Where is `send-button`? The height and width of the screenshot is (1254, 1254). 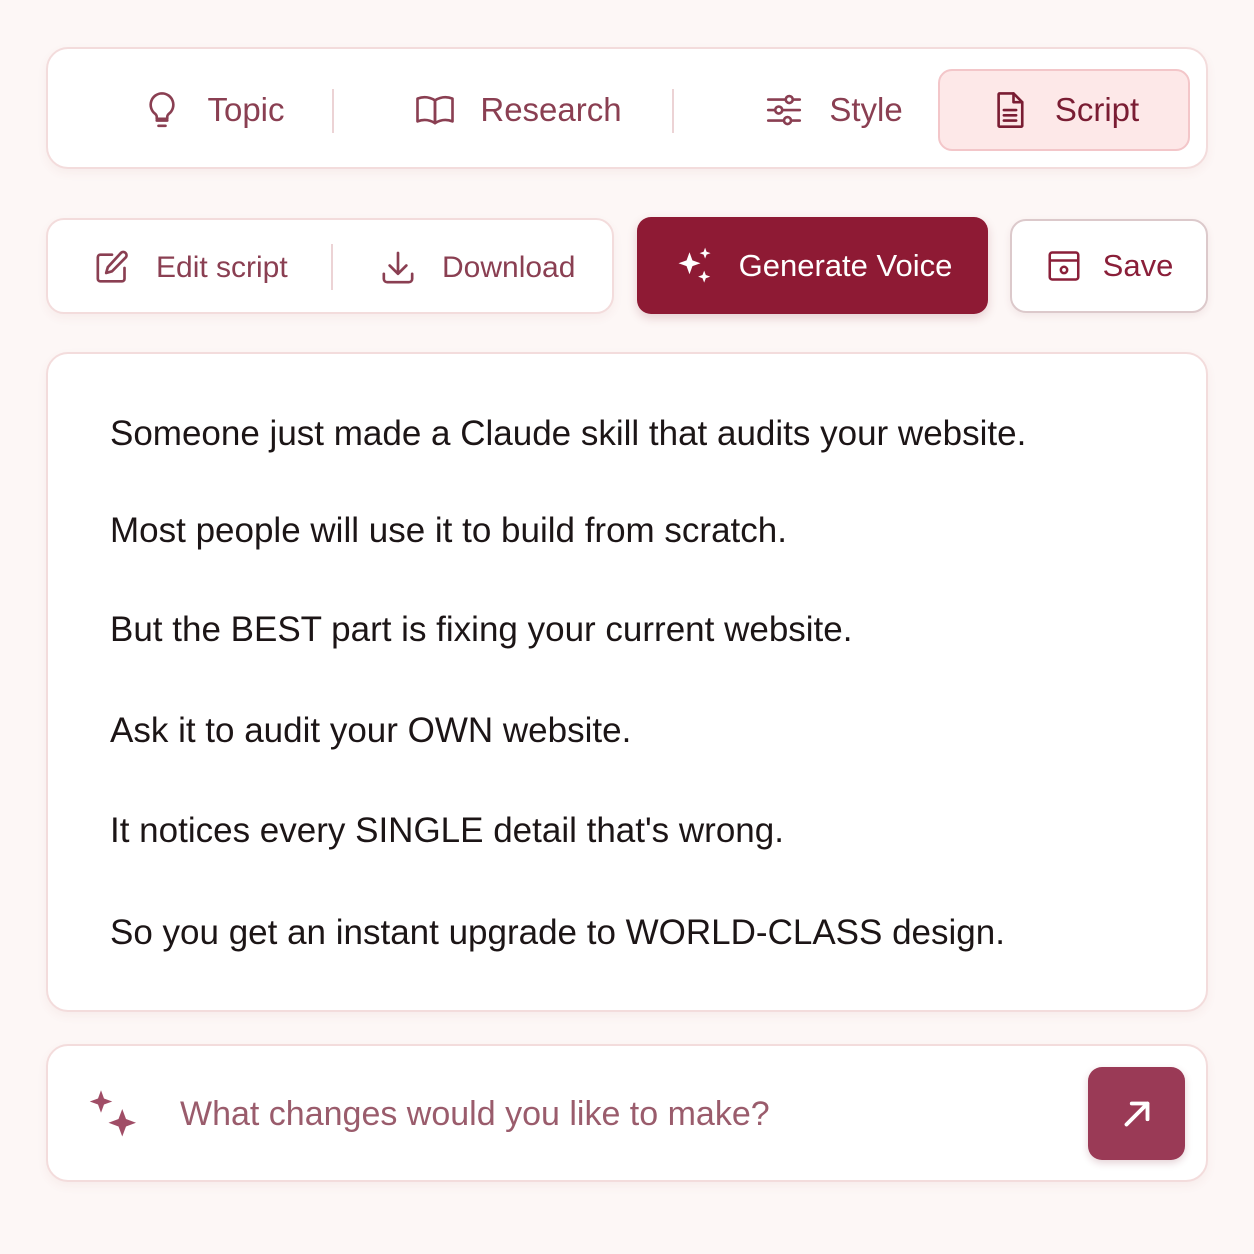
send-button is located at coordinates (1136, 1113).